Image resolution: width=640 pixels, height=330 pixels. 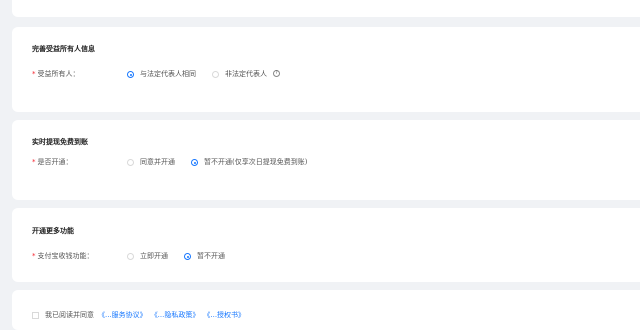 I want to click on agreement-link: 《...服务协议》, so click(x=122, y=315).